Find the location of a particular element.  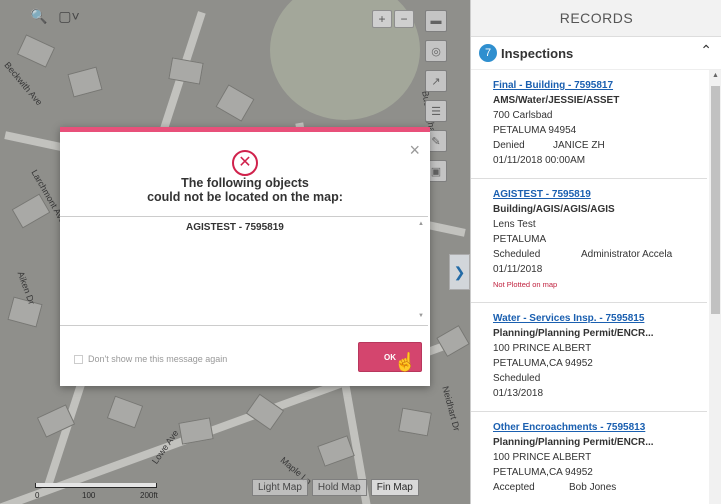

count-badge: 7 is located at coordinates (488, 53).